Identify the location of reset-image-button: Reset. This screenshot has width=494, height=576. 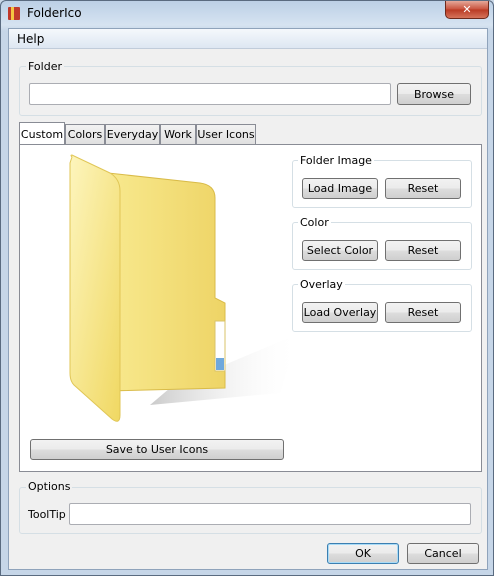
(423, 188).